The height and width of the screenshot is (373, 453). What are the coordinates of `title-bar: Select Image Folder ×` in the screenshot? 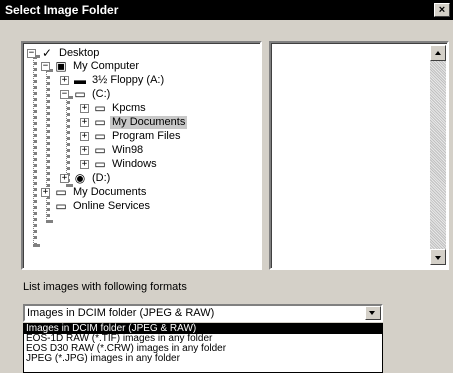 It's located at (226, 10).